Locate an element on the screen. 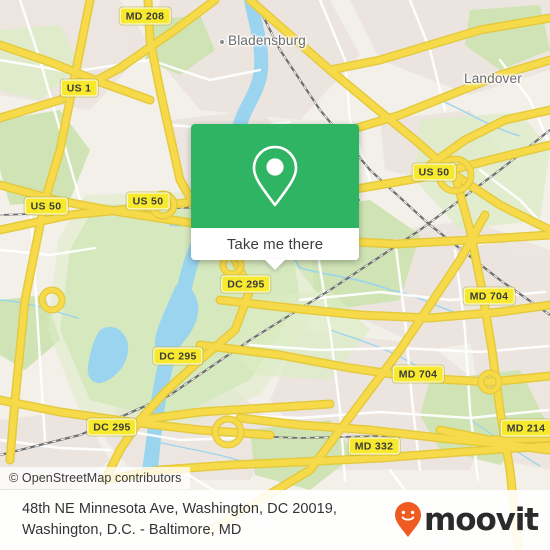 Image resolution: width=550 pixels, height=550 pixels. highway-shield-md-704-n: MD 704 is located at coordinates (489, 296).